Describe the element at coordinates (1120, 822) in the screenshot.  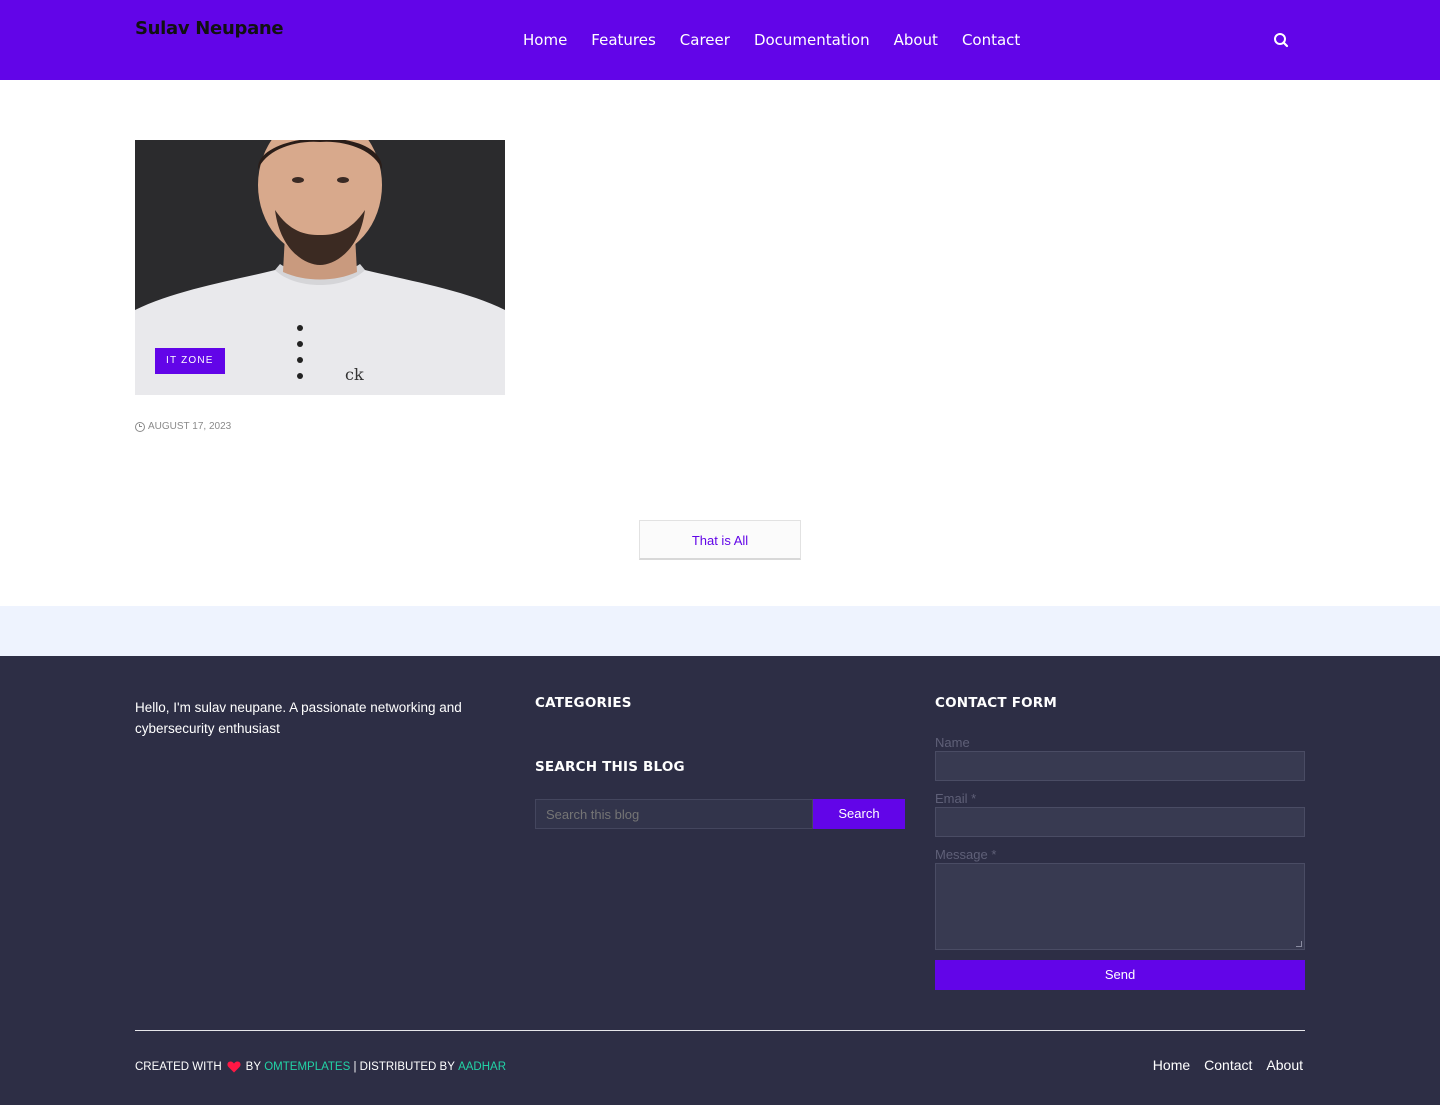
I see `email-field` at that location.